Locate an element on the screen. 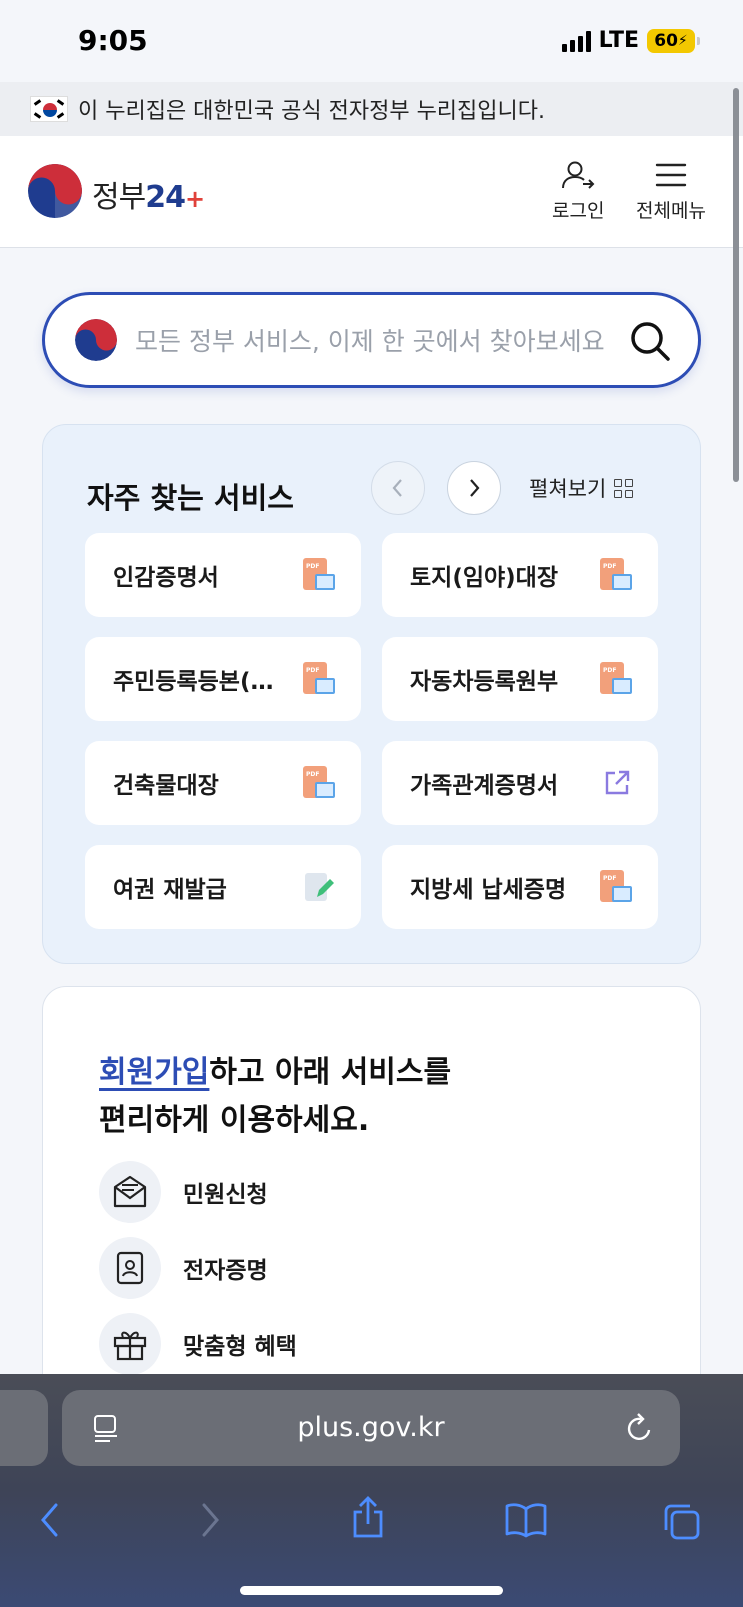 This screenshot has height=1607, width=743. reload-icon is located at coordinates (639, 1428).